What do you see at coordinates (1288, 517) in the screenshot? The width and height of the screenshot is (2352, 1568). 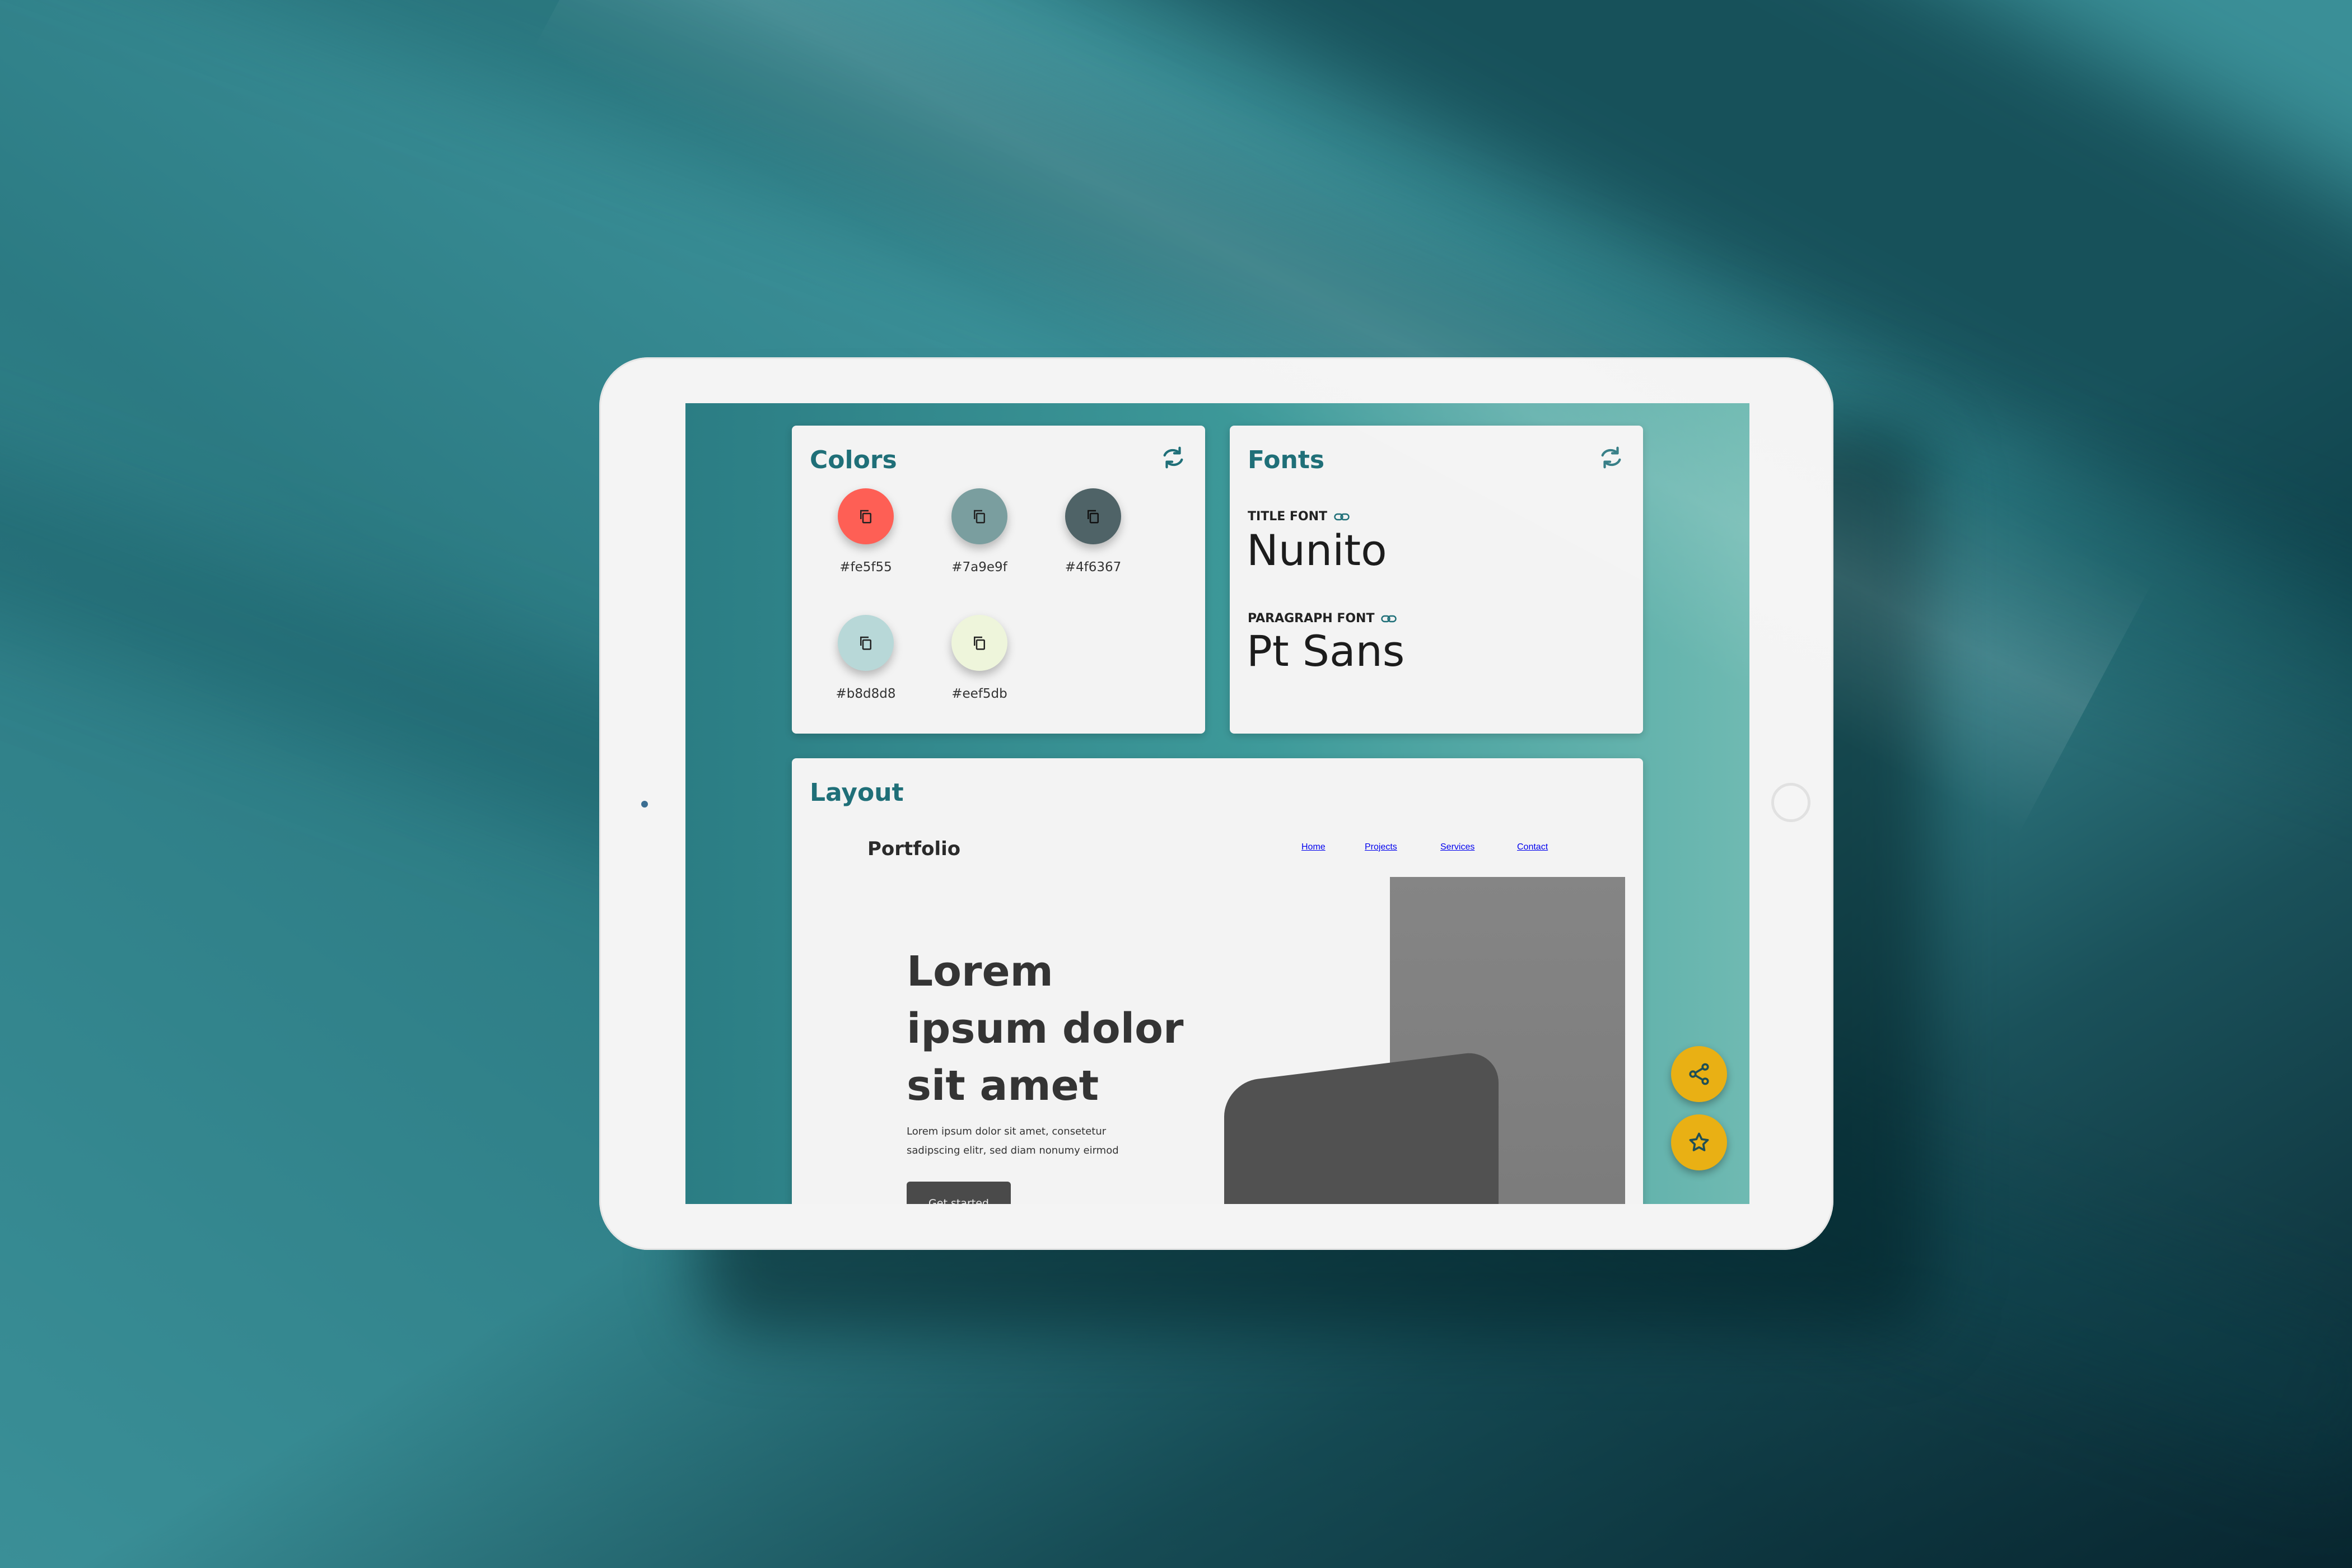 I see `title-font-label-text: TITLE FONT` at bounding box center [1288, 517].